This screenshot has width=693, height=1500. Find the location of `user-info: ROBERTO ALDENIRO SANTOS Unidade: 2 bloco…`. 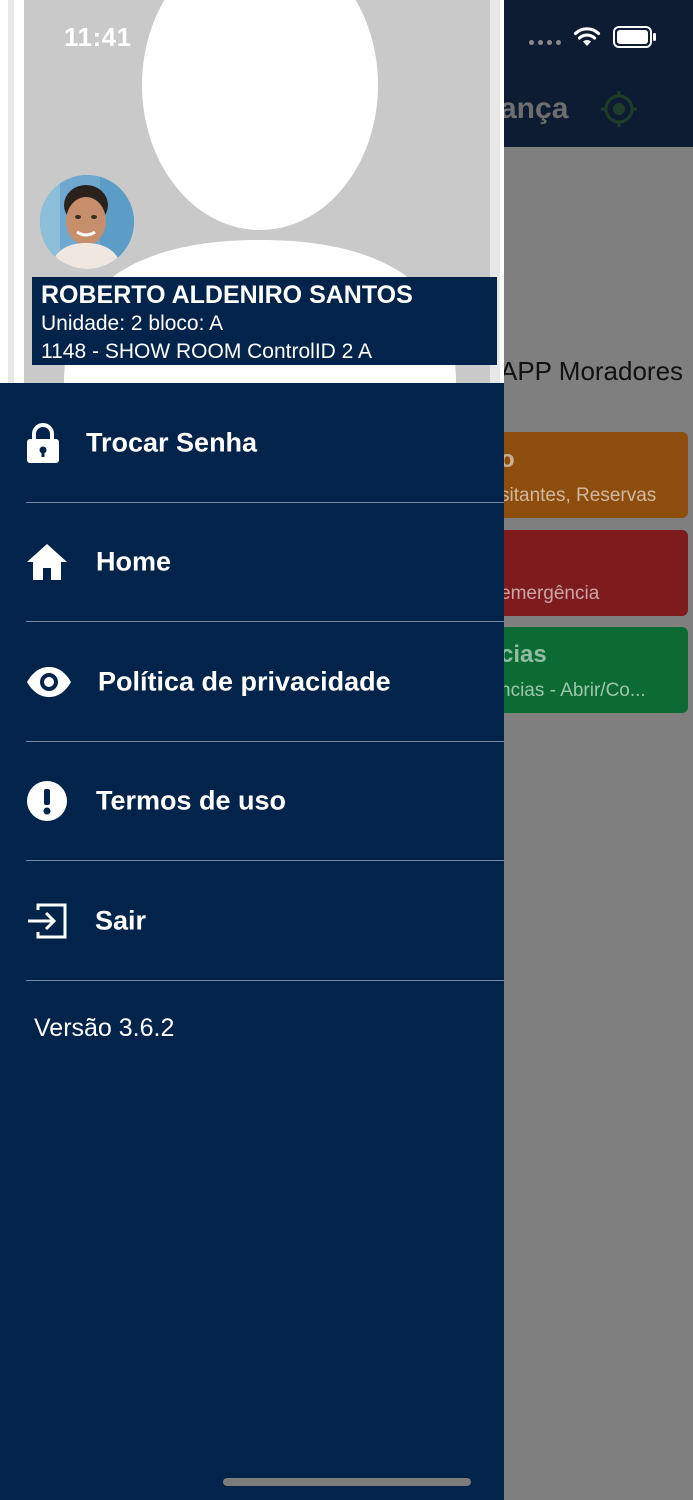

user-info: ROBERTO ALDENIRO SANTOS Unidade: 2 bloco… is located at coordinates (264, 321).